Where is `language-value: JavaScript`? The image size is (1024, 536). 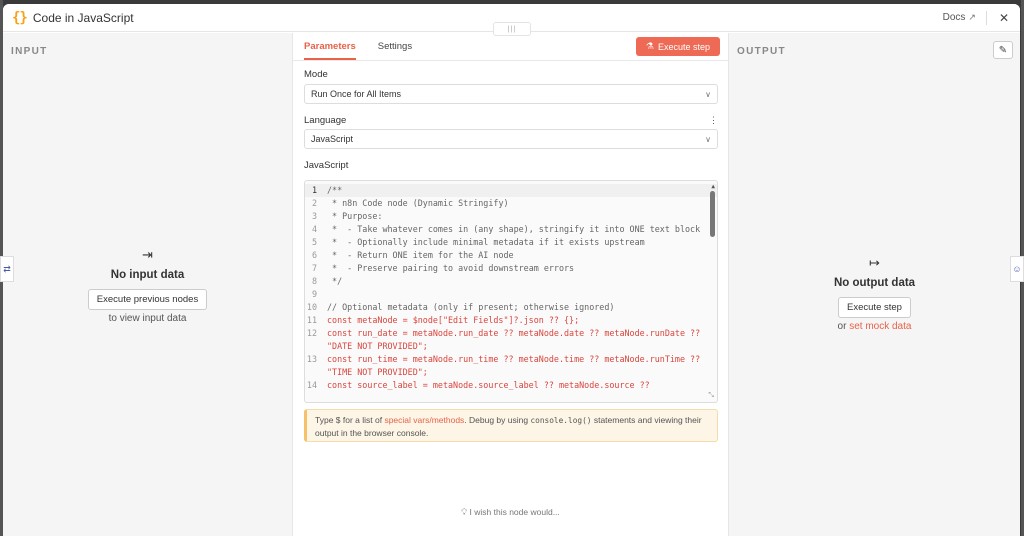 language-value: JavaScript is located at coordinates (332, 139).